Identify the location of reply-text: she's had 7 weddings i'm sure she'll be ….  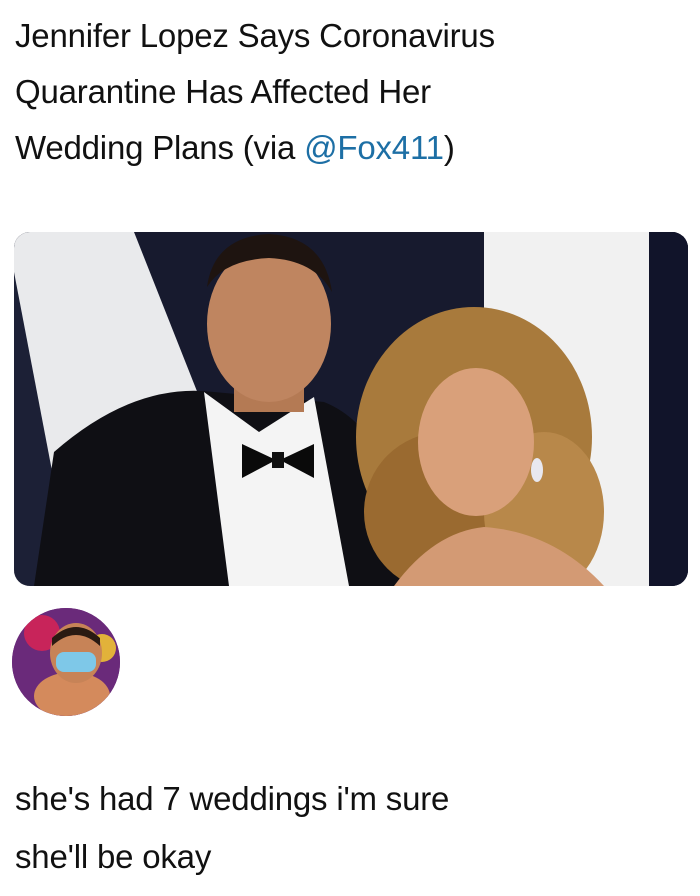
(345, 828).